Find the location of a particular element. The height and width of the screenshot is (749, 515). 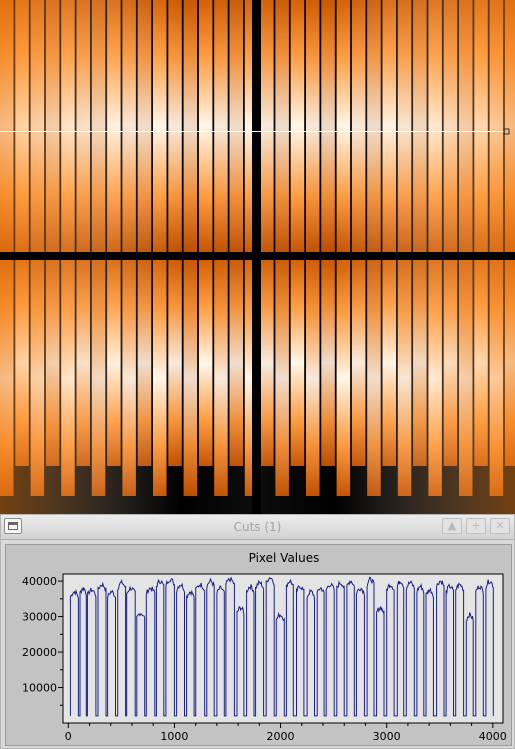

chevron-up-icon: ▲ is located at coordinates (452, 525).